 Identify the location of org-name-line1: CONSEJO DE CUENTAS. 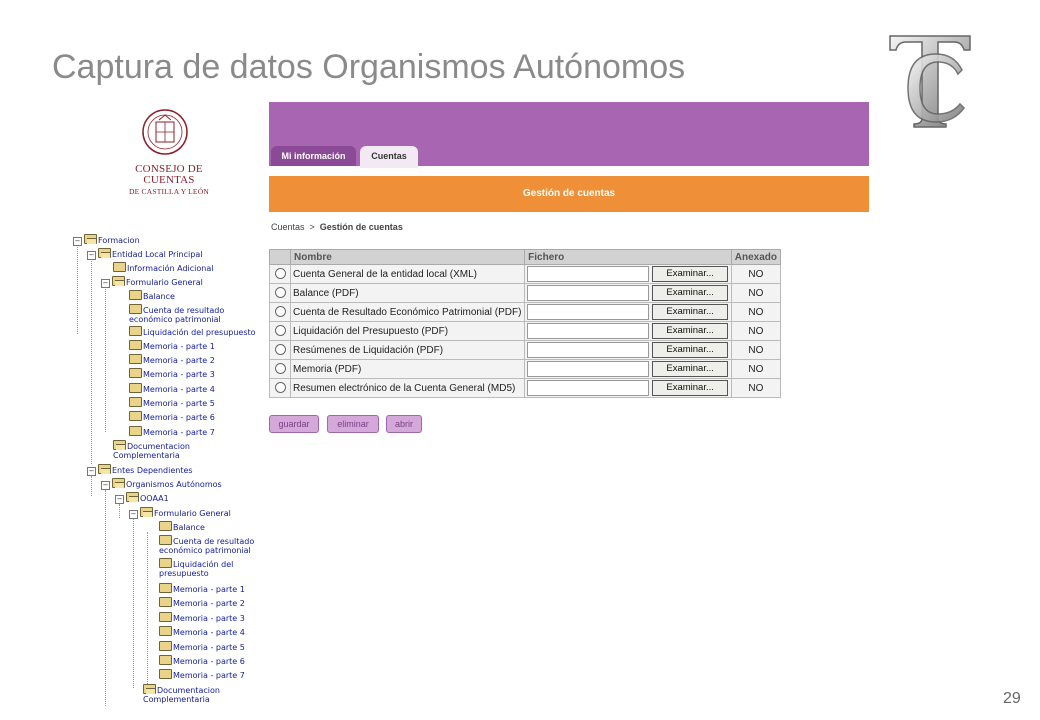
(169, 174).